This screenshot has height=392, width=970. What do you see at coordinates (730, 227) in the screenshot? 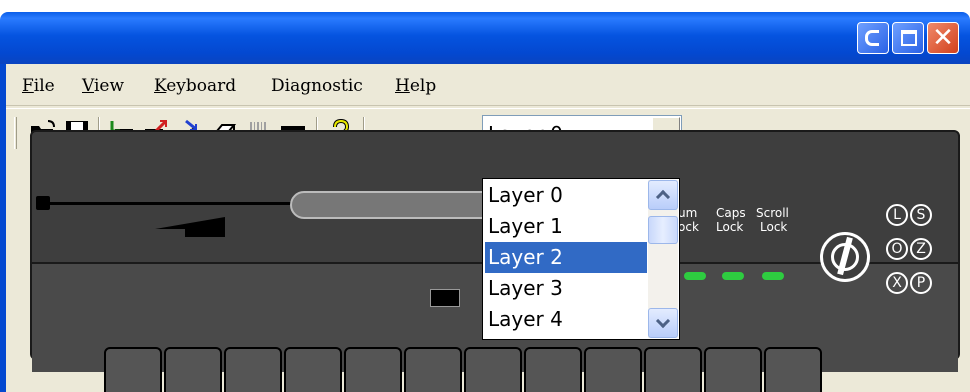
I see `caps-lock-label-bottom: Lock` at bounding box center [730, 227].